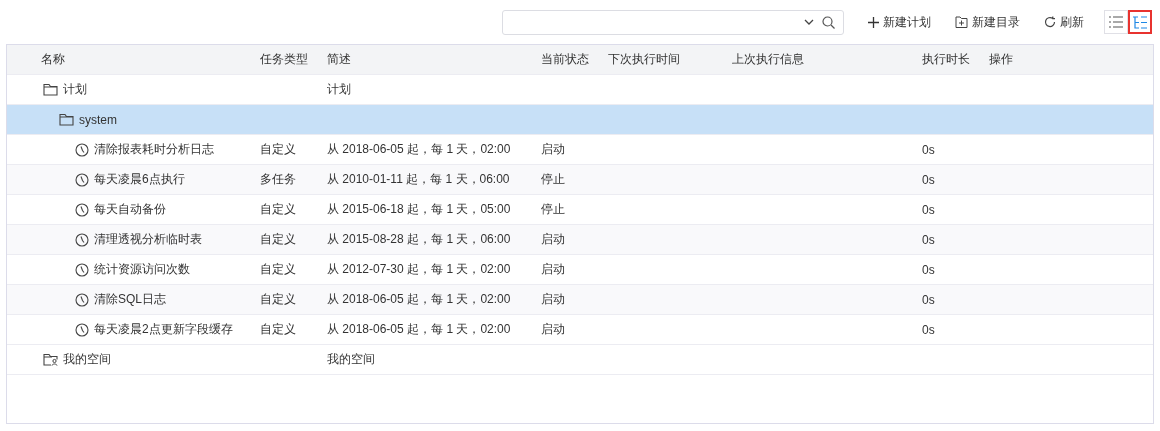 Image resolution: width=1160 pixels, height=431 pixels. Describe the element at coordinates (1001, 59) in the screenshot. I see `column-header: 操作` at that location.